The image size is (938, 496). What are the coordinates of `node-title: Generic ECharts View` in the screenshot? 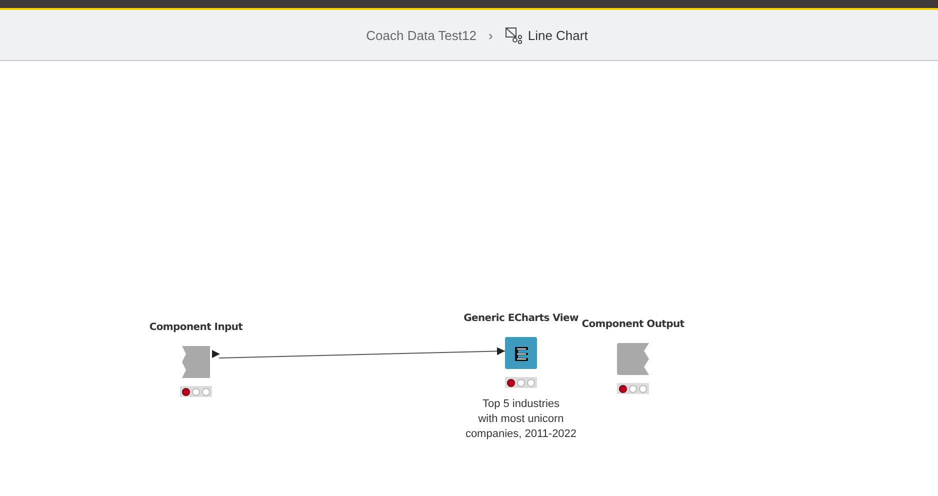 It's located at (521, 319).